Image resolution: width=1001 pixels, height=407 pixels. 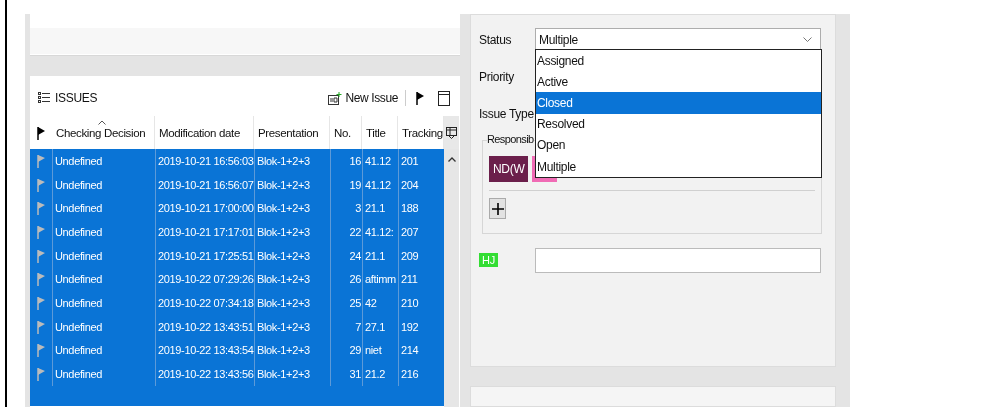 I want to click on status-dropdown: Multiple, so click(x=678, y=39).